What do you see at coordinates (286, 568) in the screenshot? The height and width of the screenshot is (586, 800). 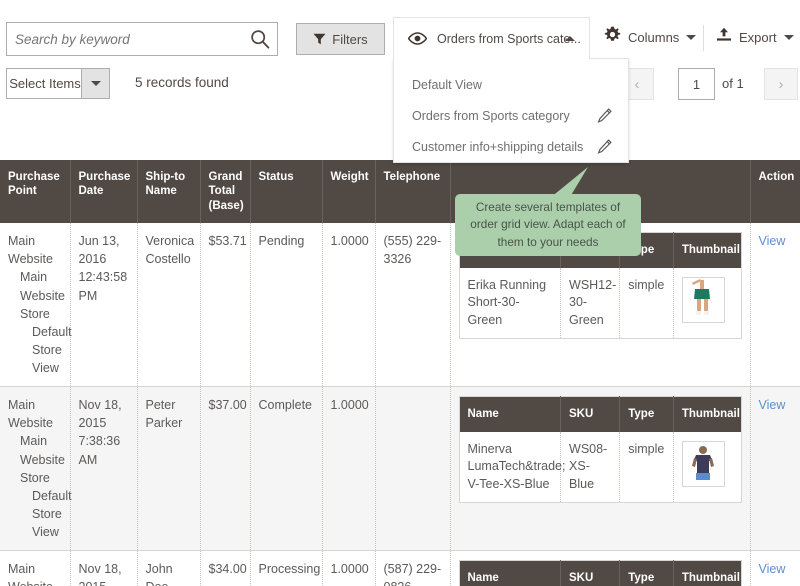 I see `cell-status: Processing` at bounding box center [286, 568].